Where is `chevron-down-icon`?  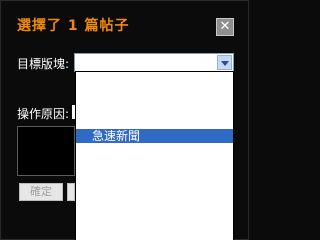 chevron-down-icon is located at coordinates (224, 62).